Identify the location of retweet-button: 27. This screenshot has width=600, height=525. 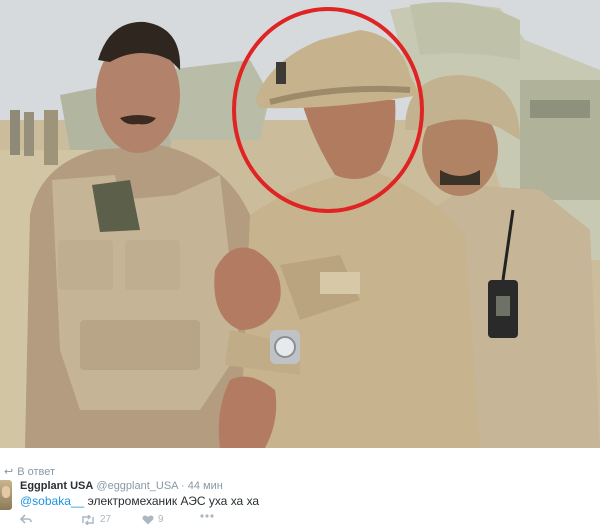
(95, 519).